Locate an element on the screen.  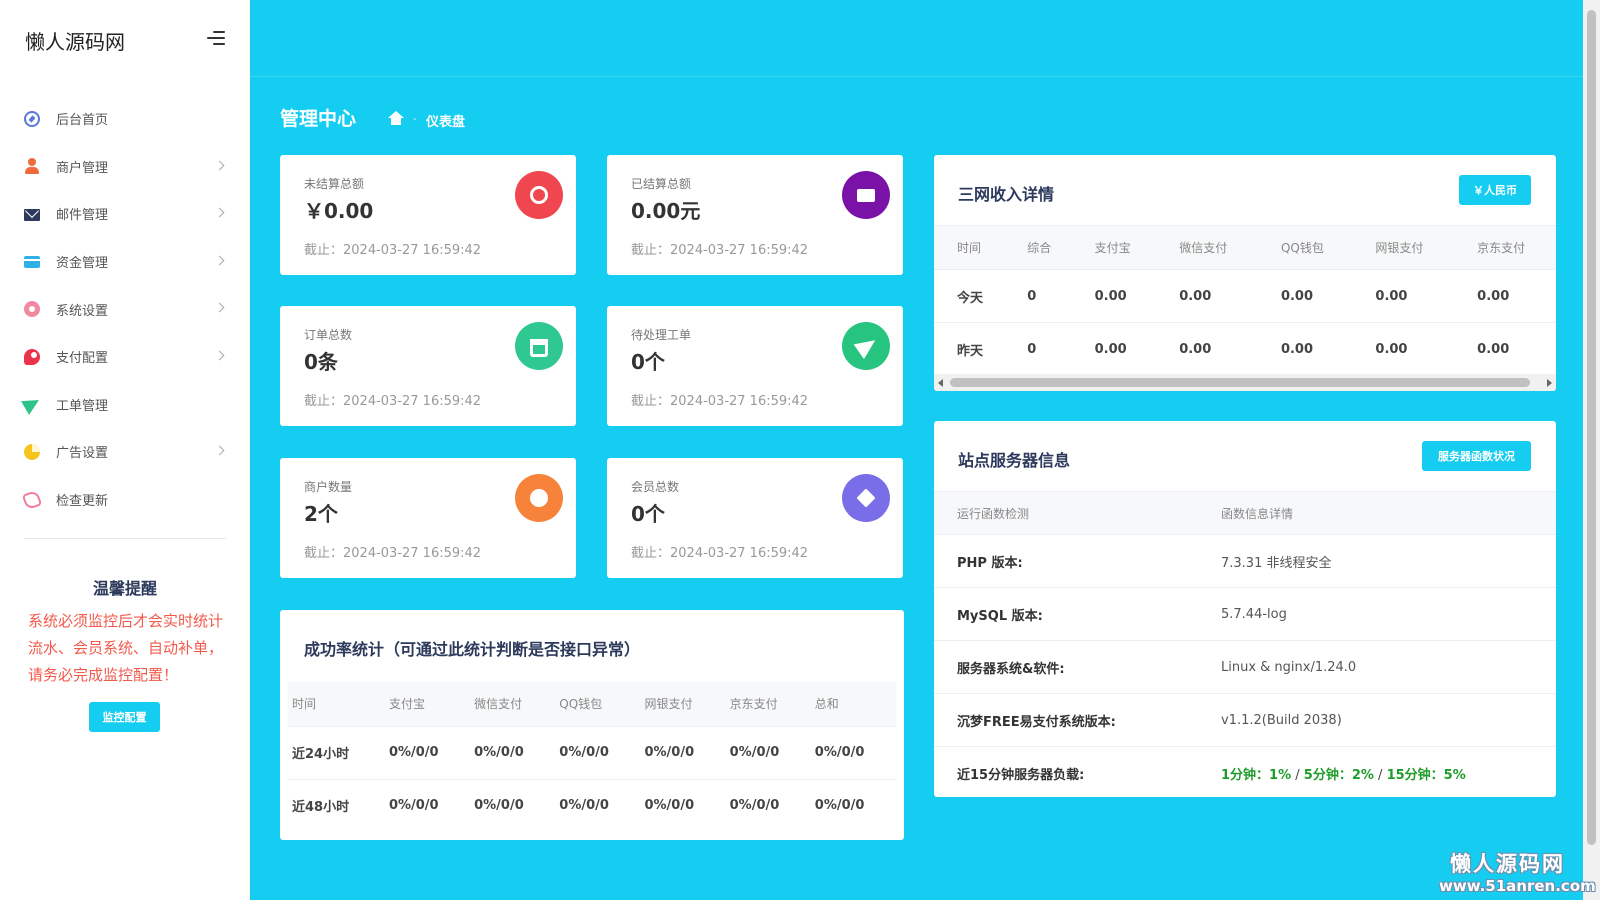
sidebar-item-label: 资金管理 is located at coordinates (82, 264).